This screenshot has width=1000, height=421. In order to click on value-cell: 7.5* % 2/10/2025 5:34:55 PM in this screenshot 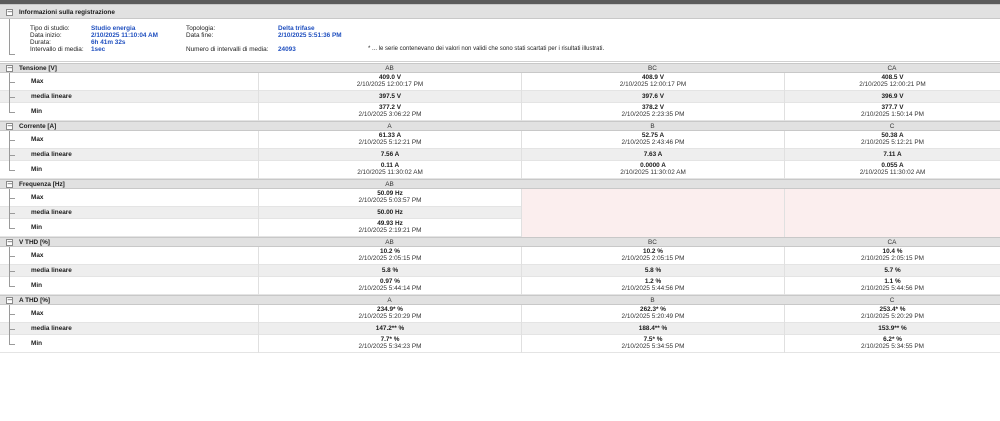, I will do `click(652, 344)`.